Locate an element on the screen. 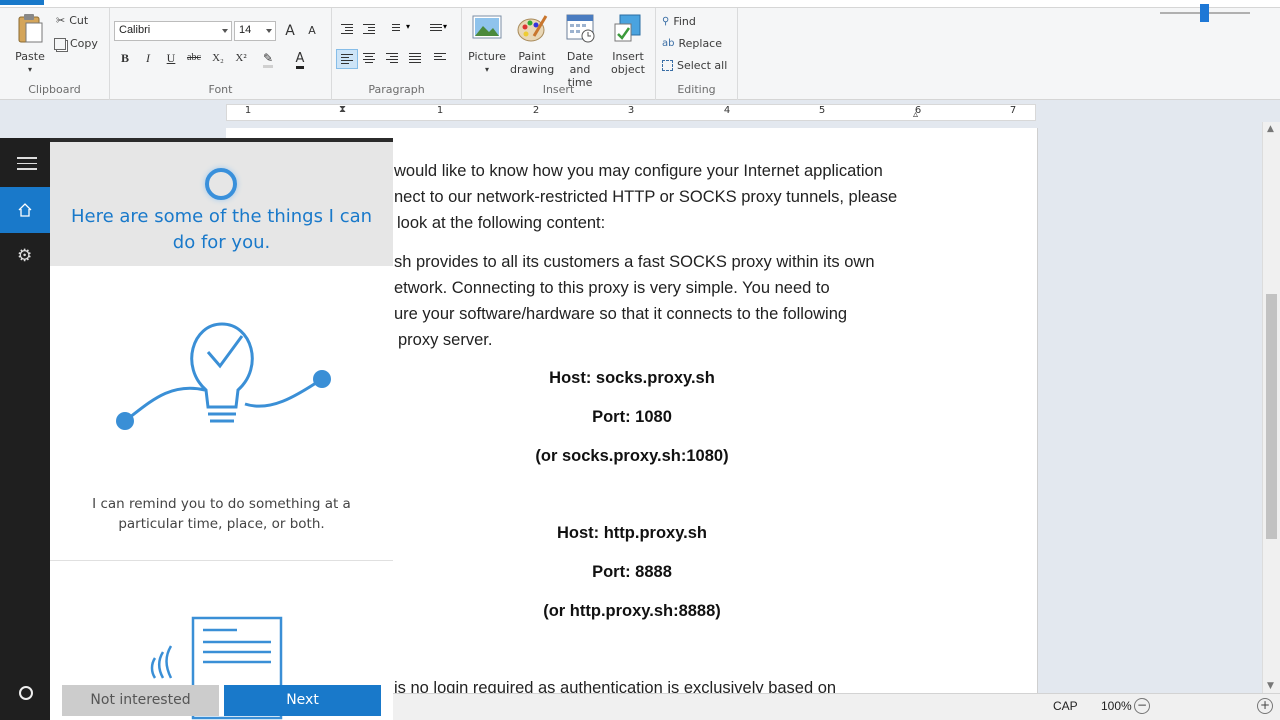  select-all-icon is located at coordinates (667, 65).